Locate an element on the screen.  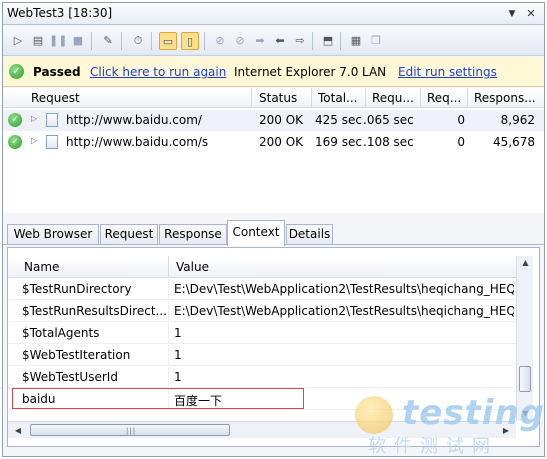
col-value: Value is located at coordinates (192, 267).